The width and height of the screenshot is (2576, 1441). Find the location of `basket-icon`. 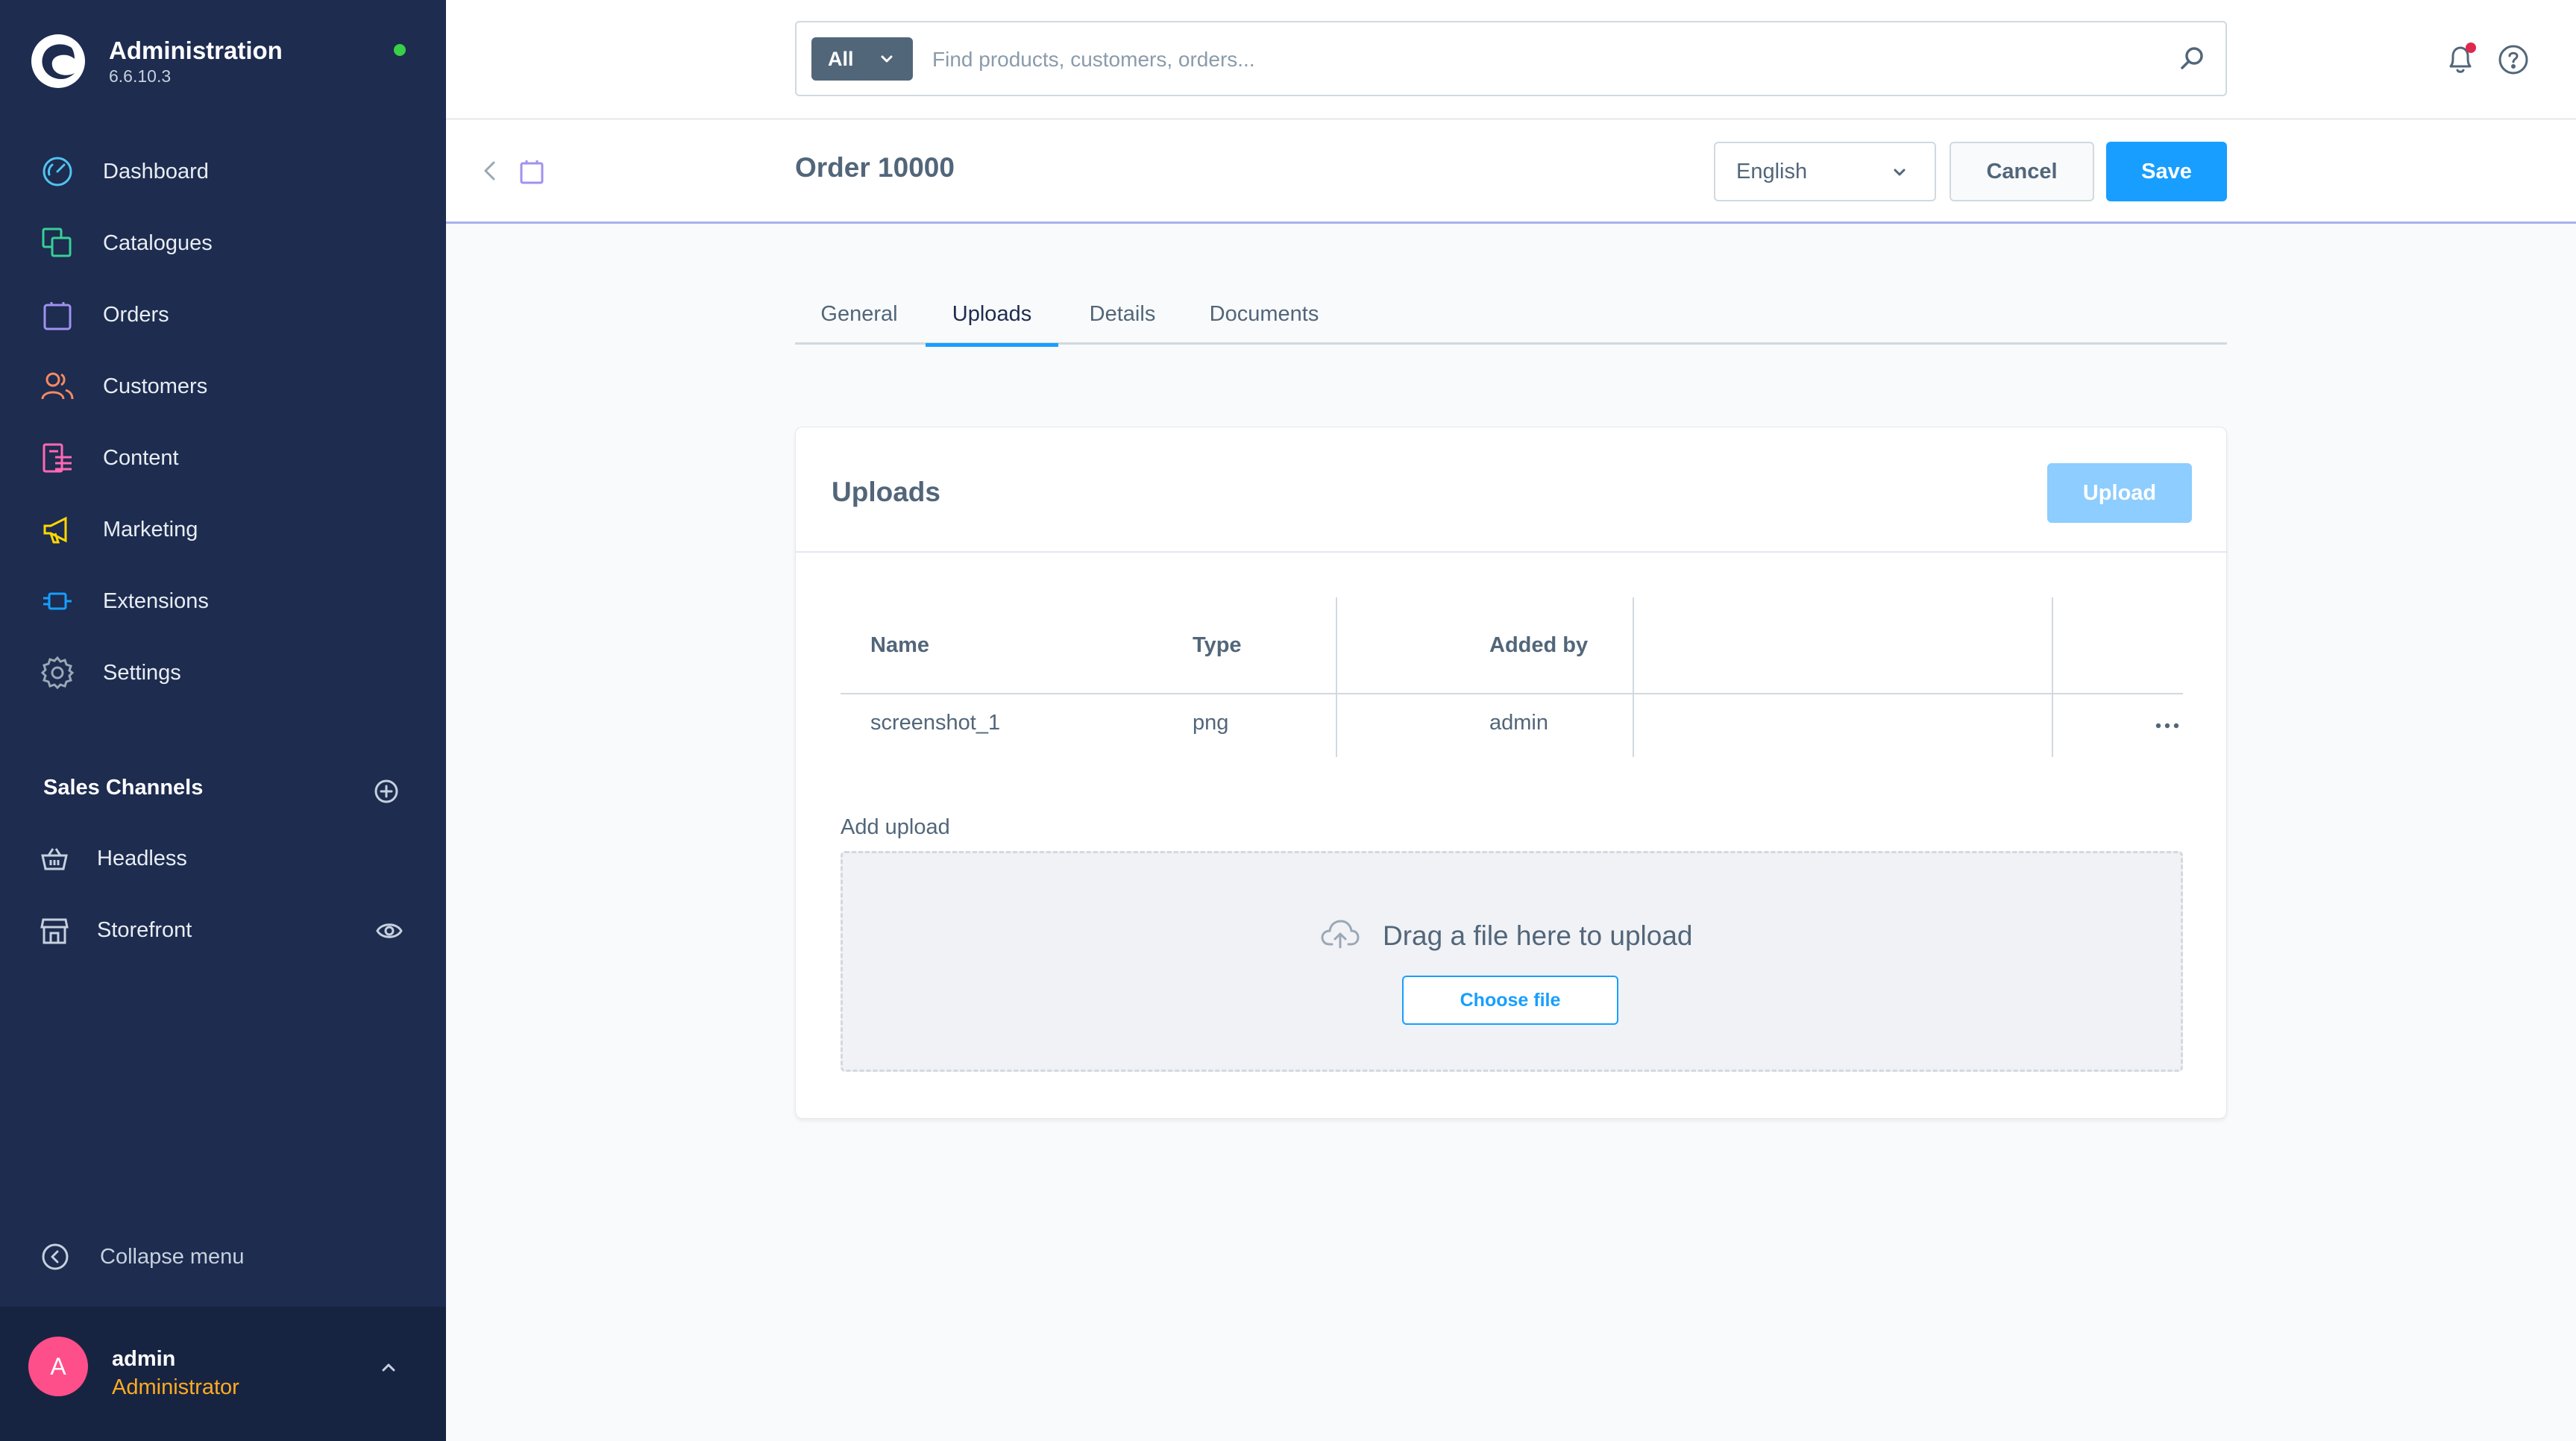

basket-icon is located at coordinates (55, 859).